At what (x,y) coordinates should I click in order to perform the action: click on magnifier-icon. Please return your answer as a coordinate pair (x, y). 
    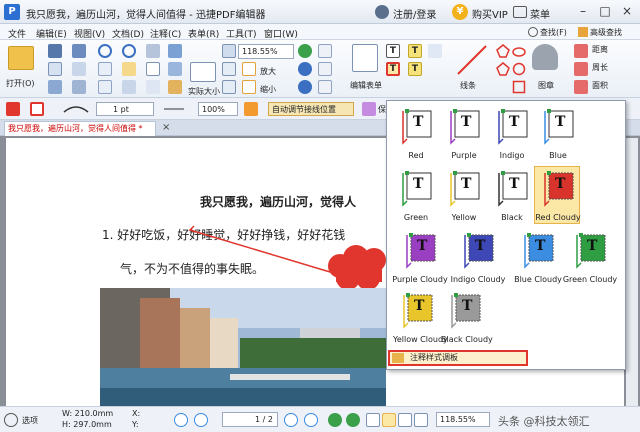
    Looking at the image, I should click on (175, 69).